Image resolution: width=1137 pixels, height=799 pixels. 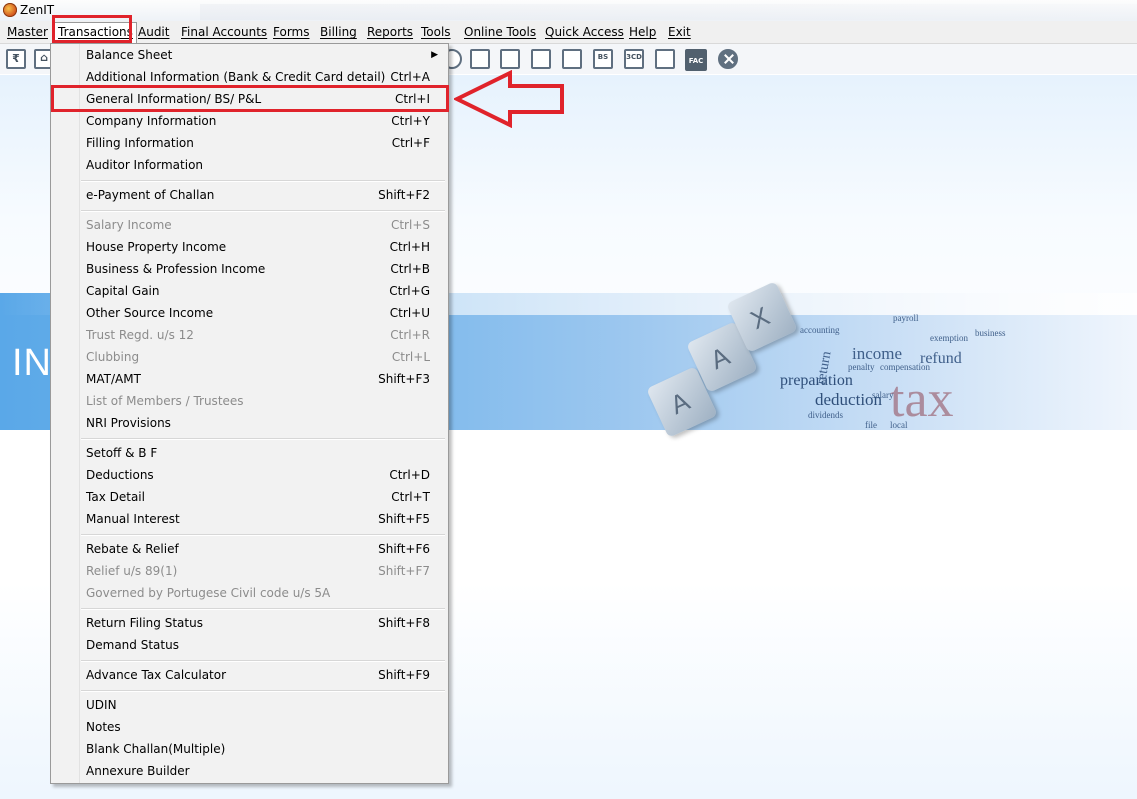 I want to click on rupee-icon: ₹, so click(x=16, y=59).